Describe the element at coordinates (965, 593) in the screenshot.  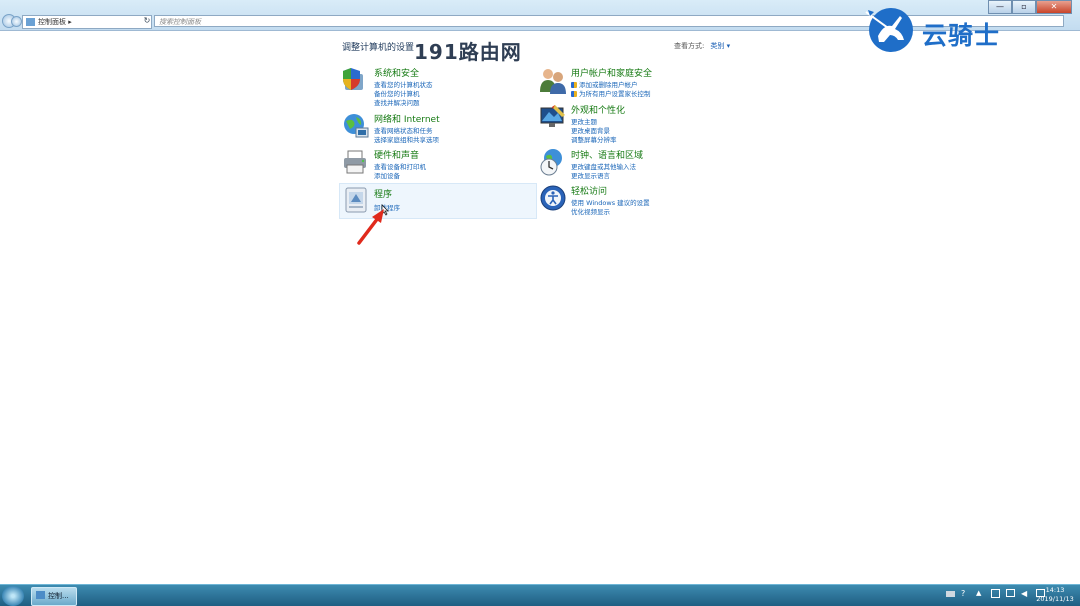
I see `help-icon: ?` at that location.